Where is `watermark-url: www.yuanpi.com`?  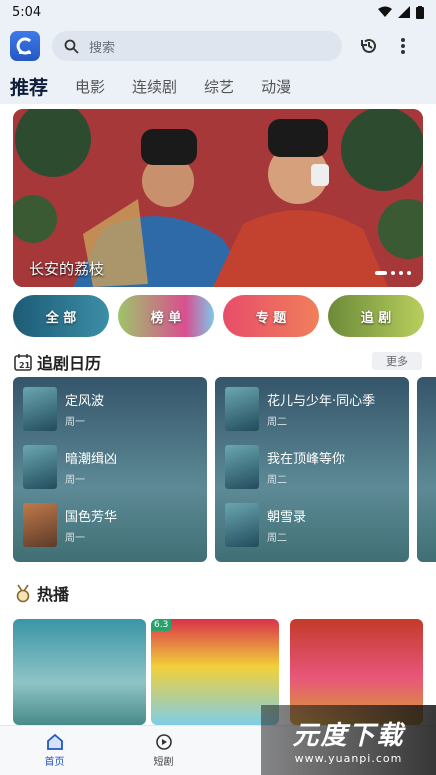 watermark-url: www.yuanpi.com is located at coordinates (348, 758).